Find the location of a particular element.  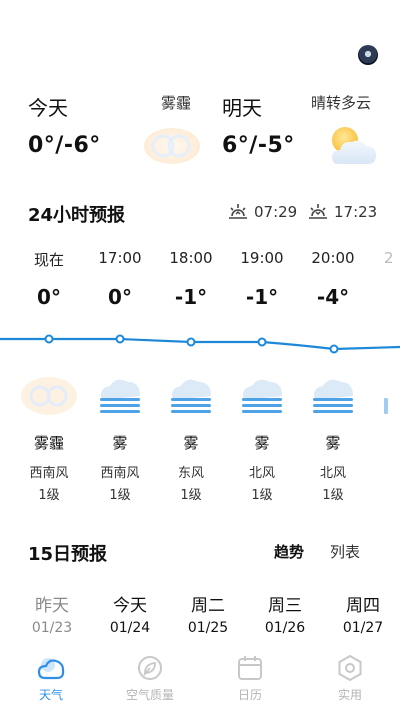

cloud-icon is located at coordinates (51, 669).